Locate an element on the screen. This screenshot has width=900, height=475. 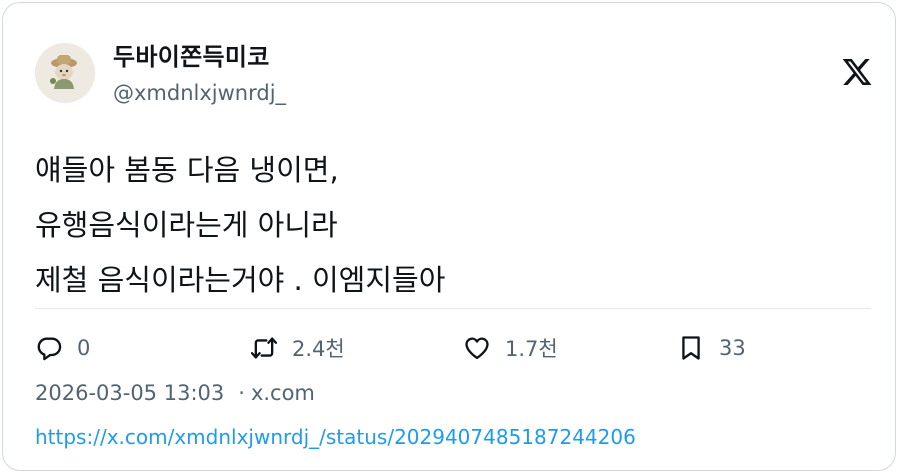
timestamp: 2026-03-05 13:03 is located at coordinates (129, 393).